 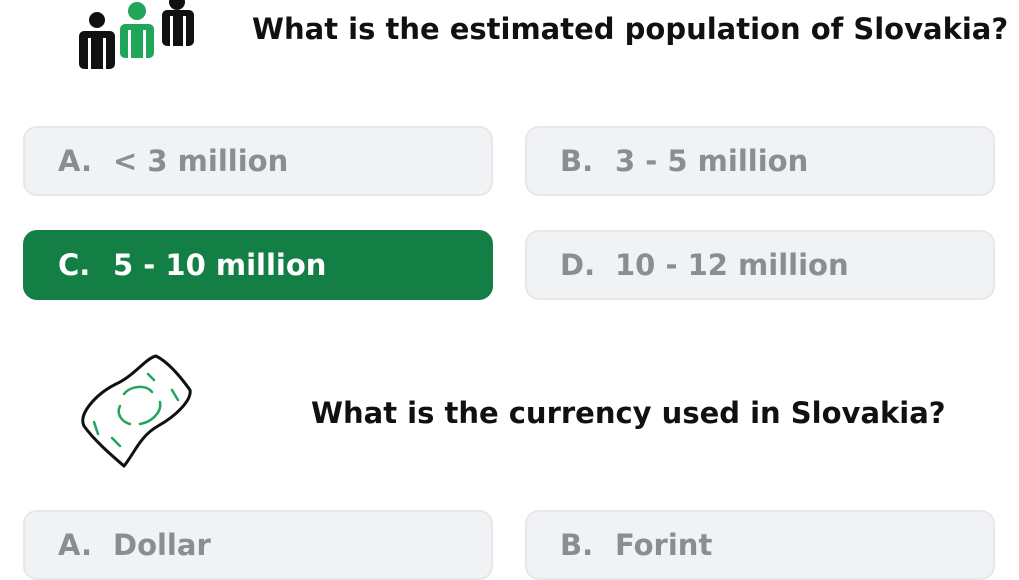 I want to click on q1-option-d: D. 10 - 12 million, so click(x=760, y=265).